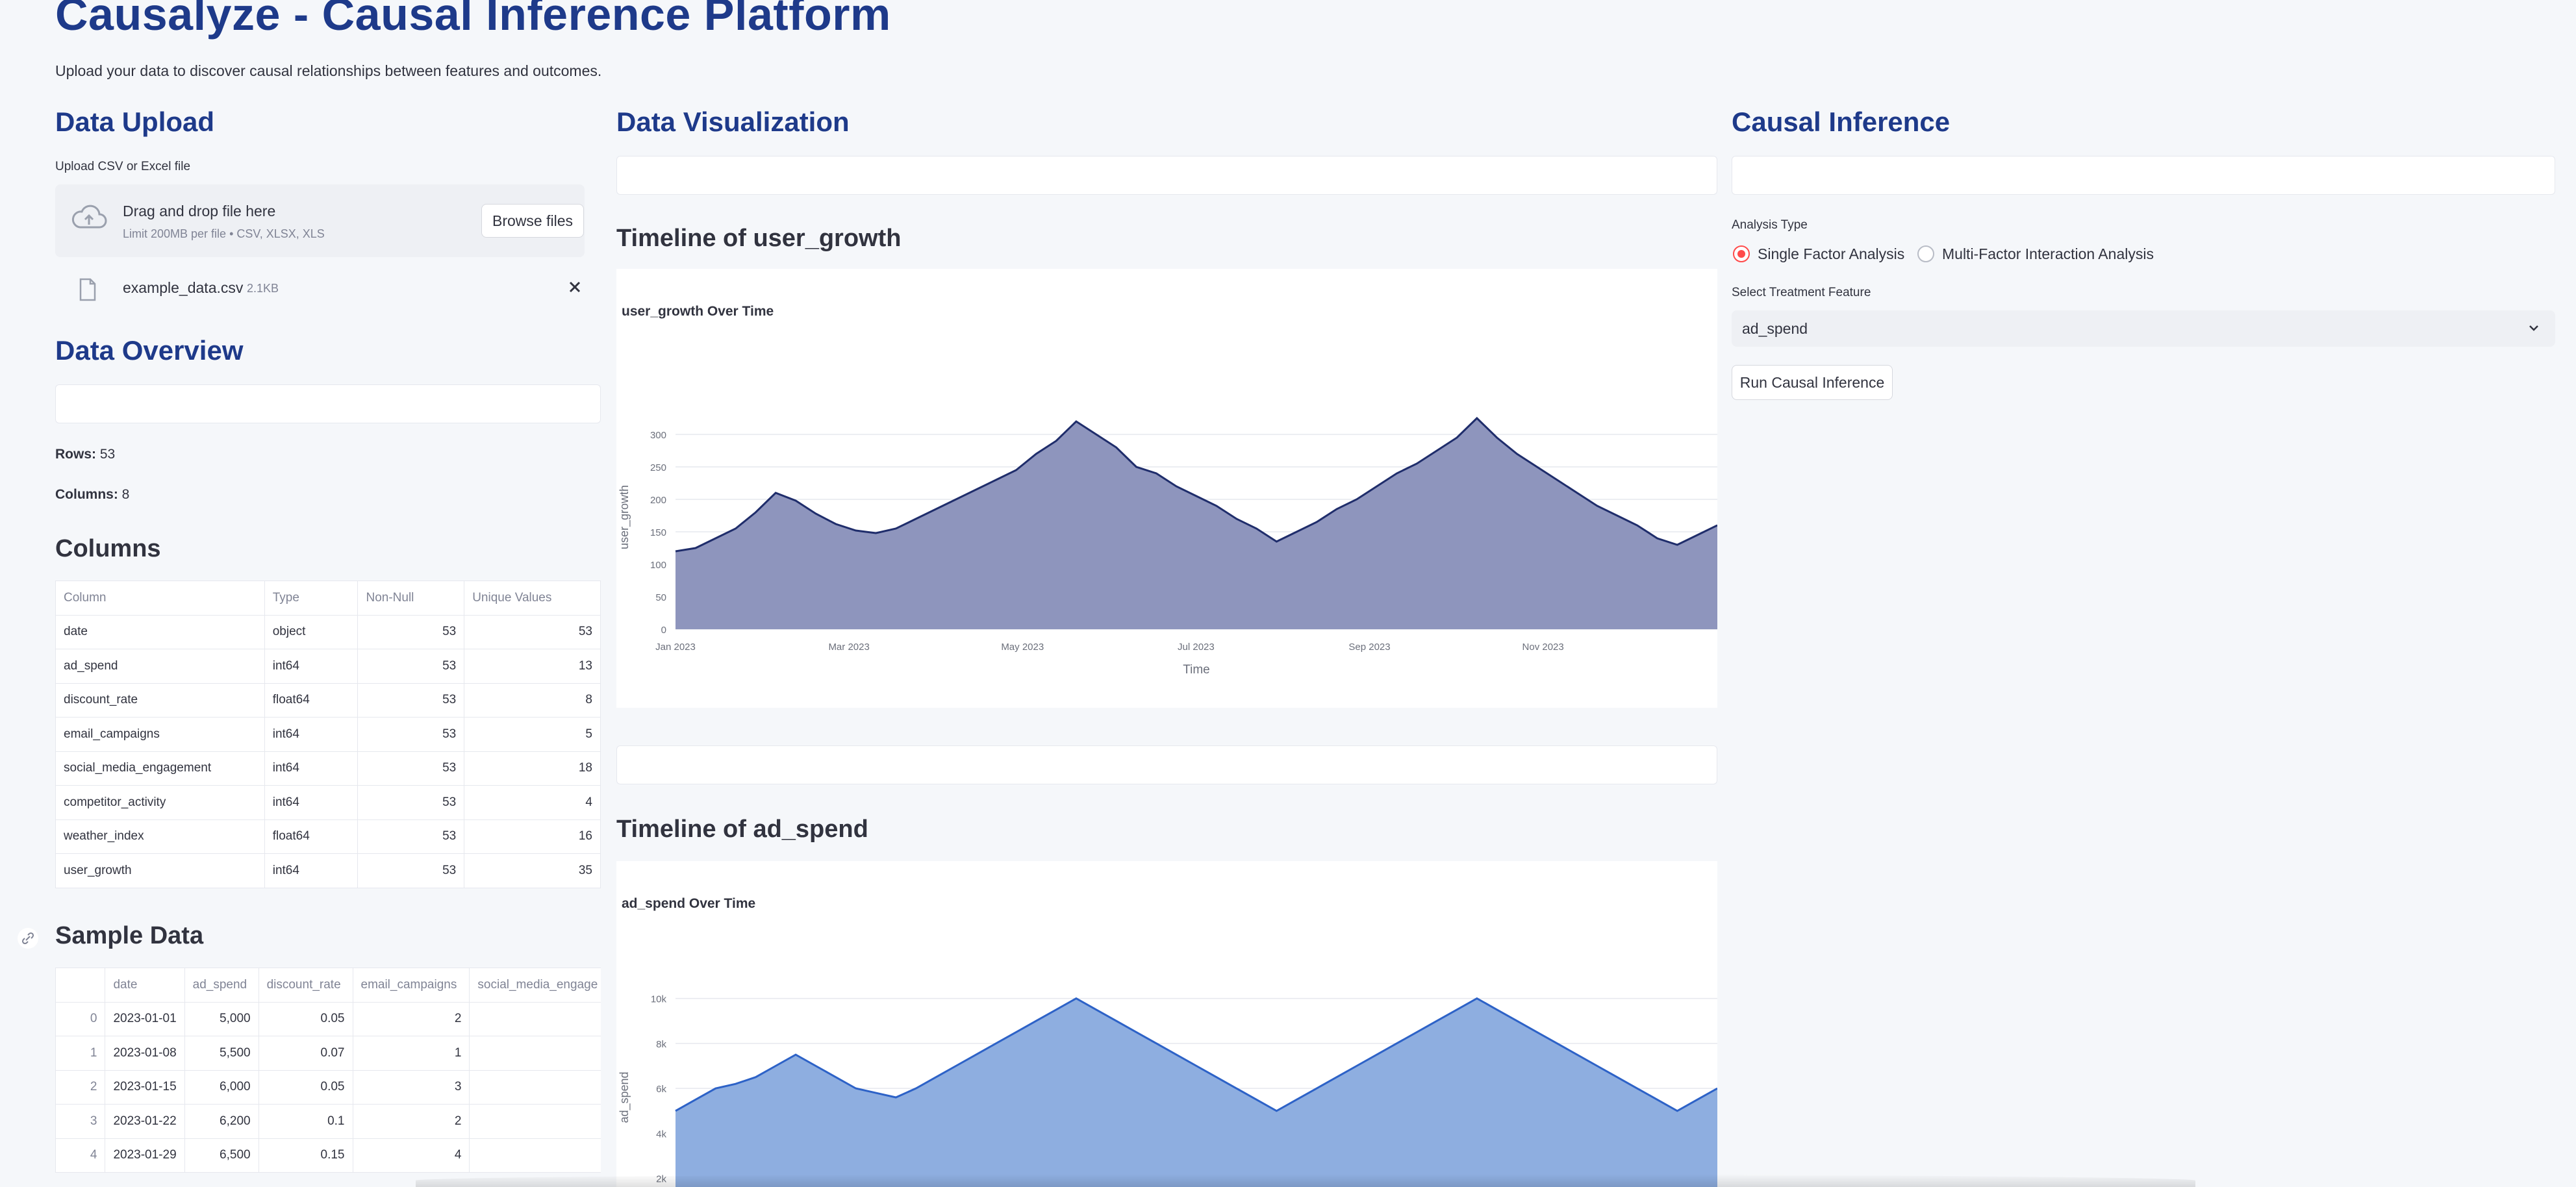 The width and height of the screenshot is (2576, 1187). I want to click on rows-count: Rows: 53, so click(85, 454).